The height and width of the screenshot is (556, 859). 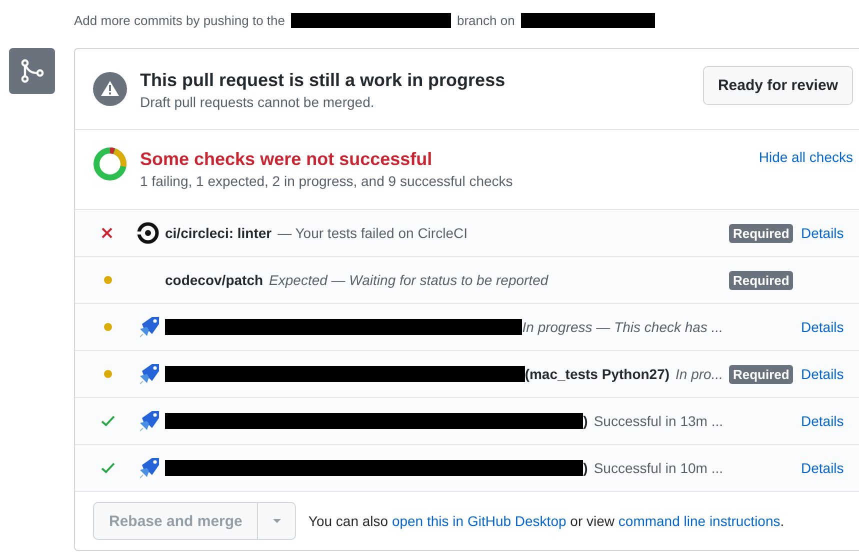 What do you see at coordinates (277, 521) in the screenshot?
I see `caret-icon` at bounding box center [277, 521].